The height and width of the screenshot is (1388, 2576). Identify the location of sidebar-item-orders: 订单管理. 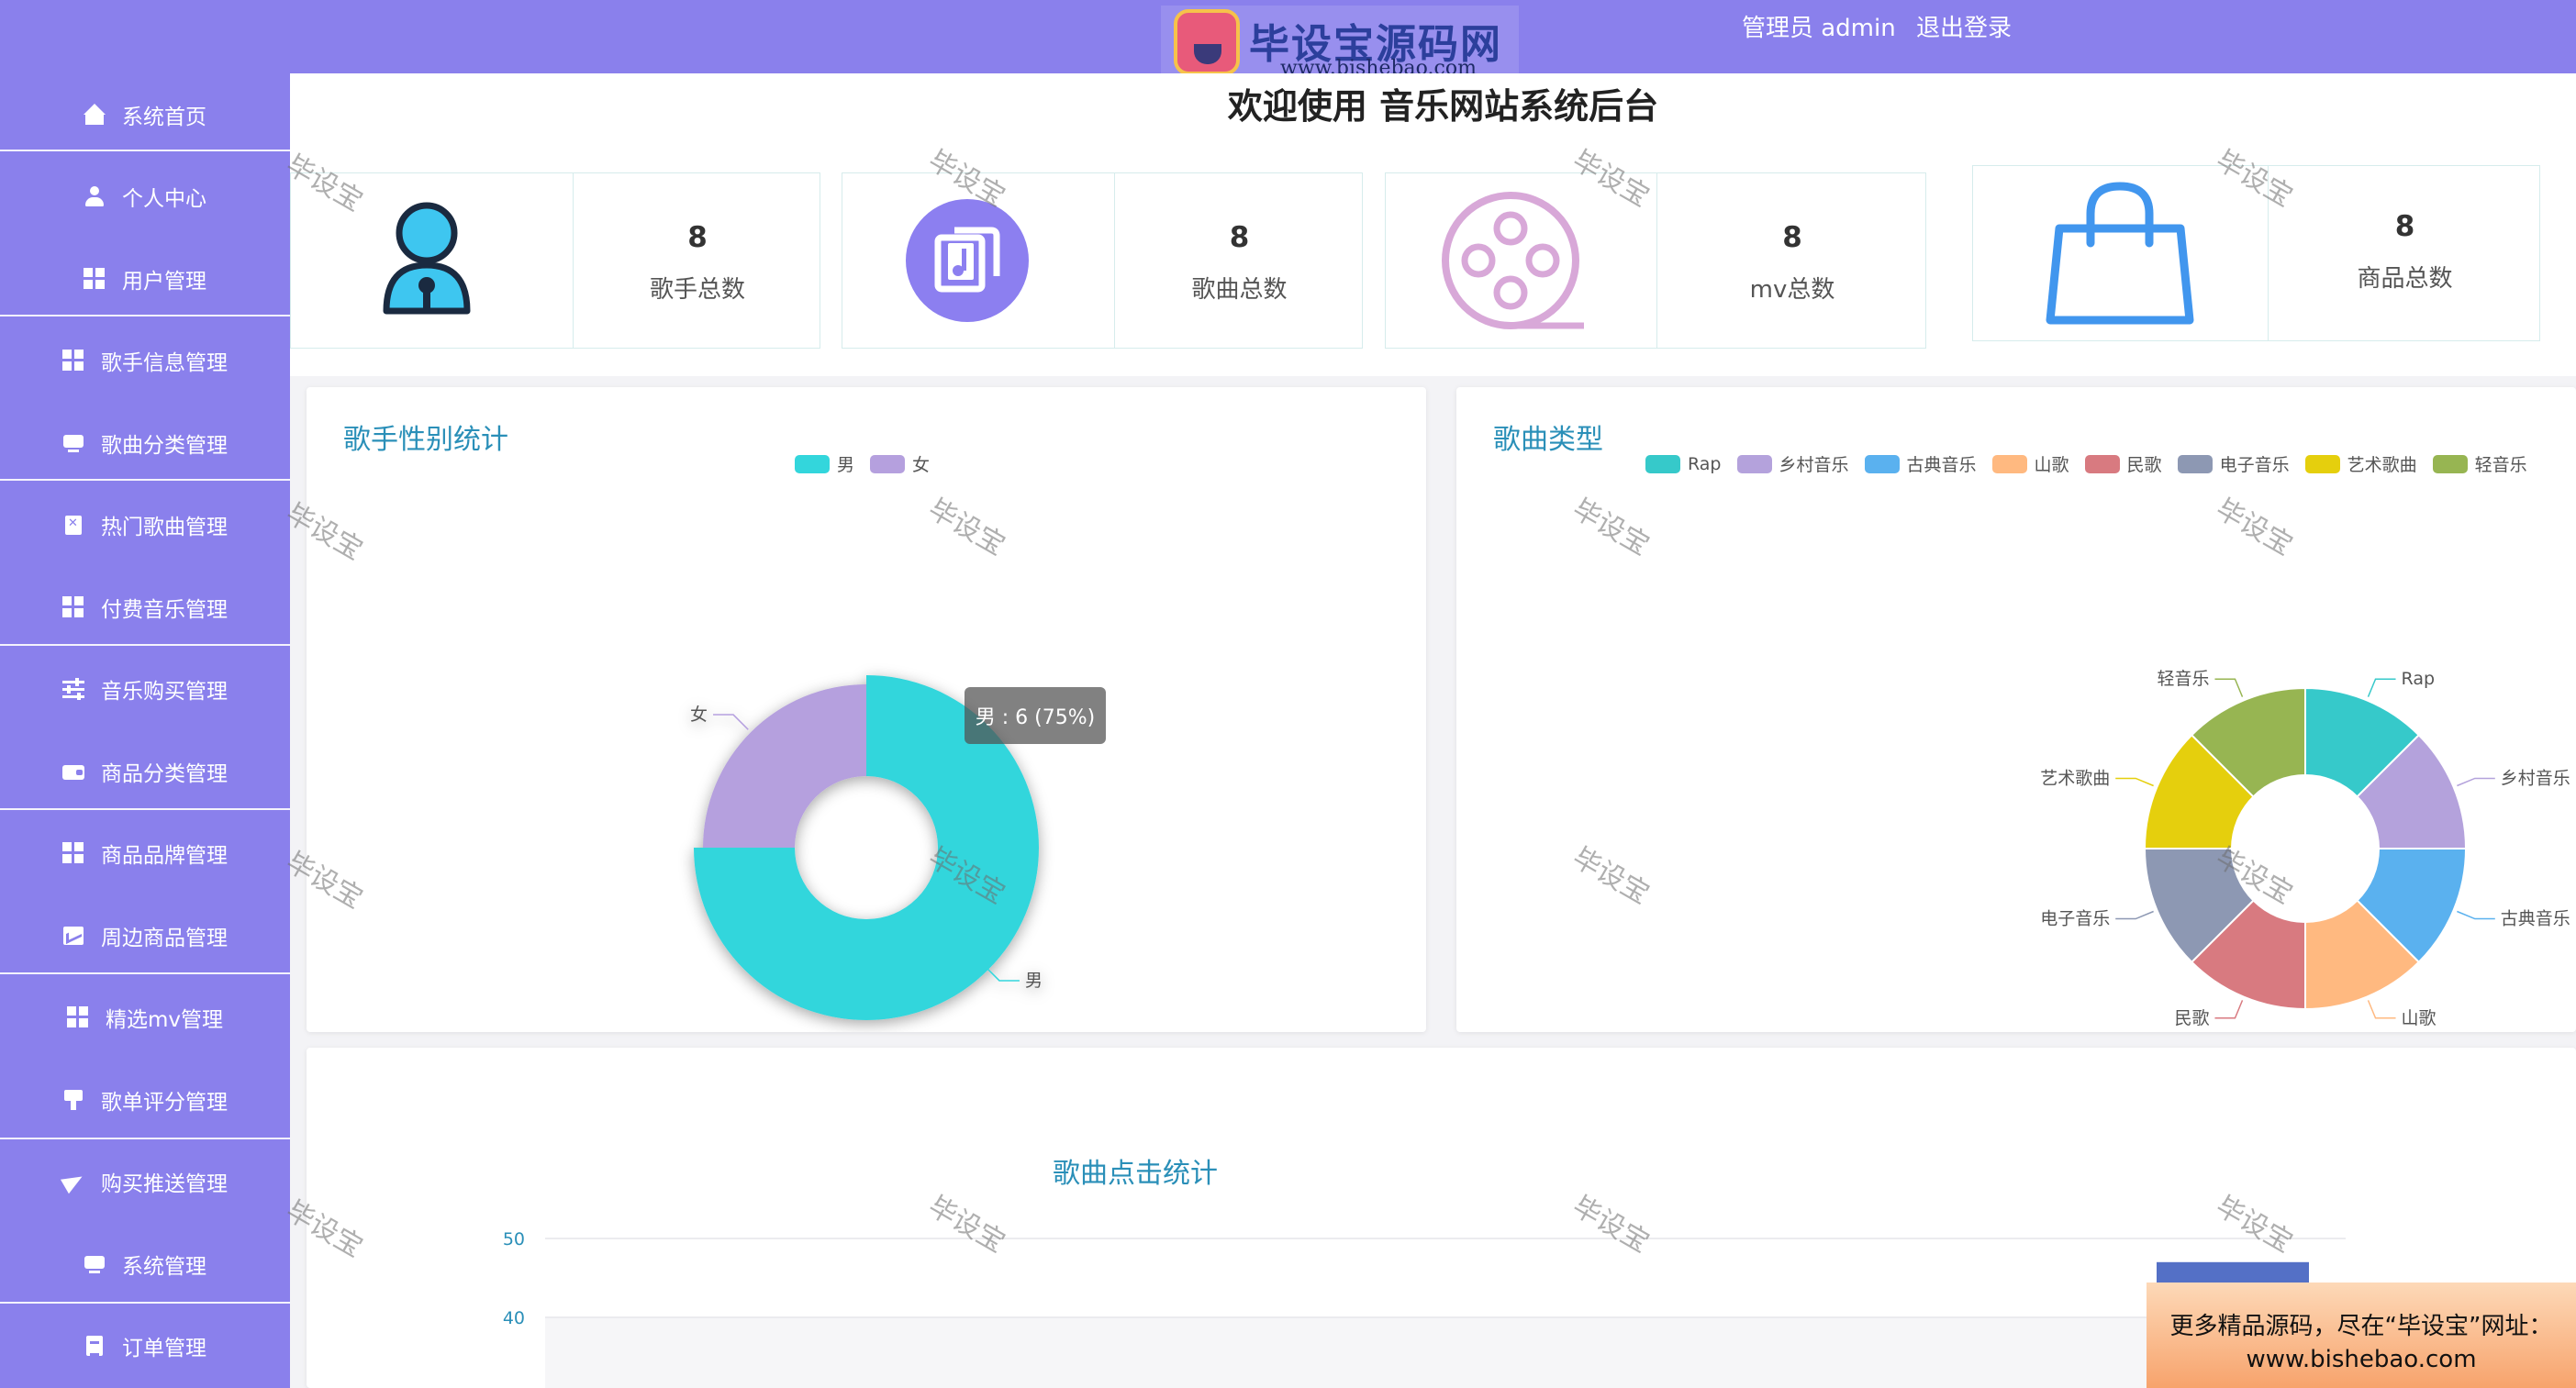
(145, 1345).